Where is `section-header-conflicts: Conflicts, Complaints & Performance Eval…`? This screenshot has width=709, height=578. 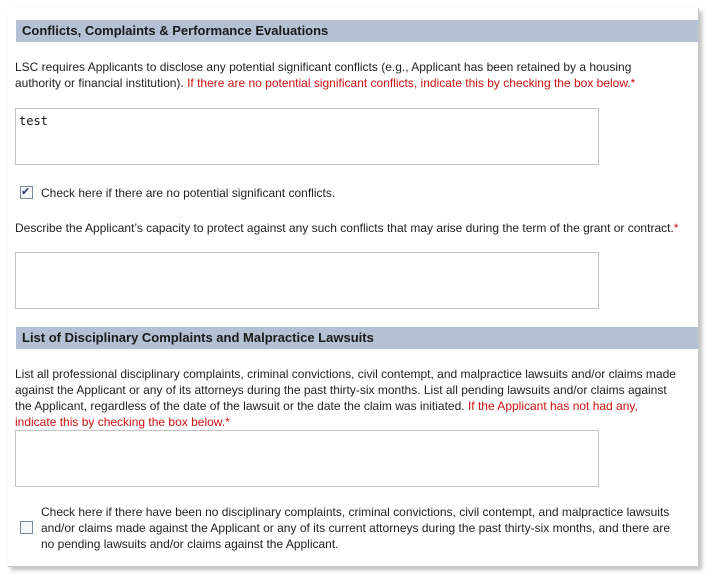 section-header-conflicts: Conflicts, Complaints & Performance Eval… is located at coordinates (357, 31).